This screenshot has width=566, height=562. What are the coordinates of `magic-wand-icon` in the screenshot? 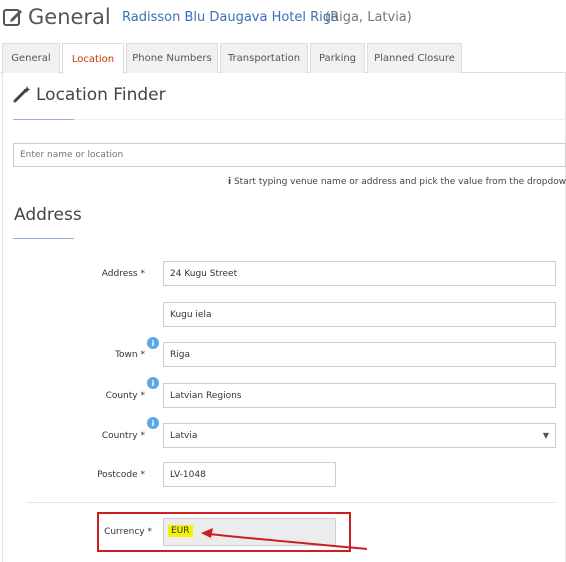 It's located at (22, 94).